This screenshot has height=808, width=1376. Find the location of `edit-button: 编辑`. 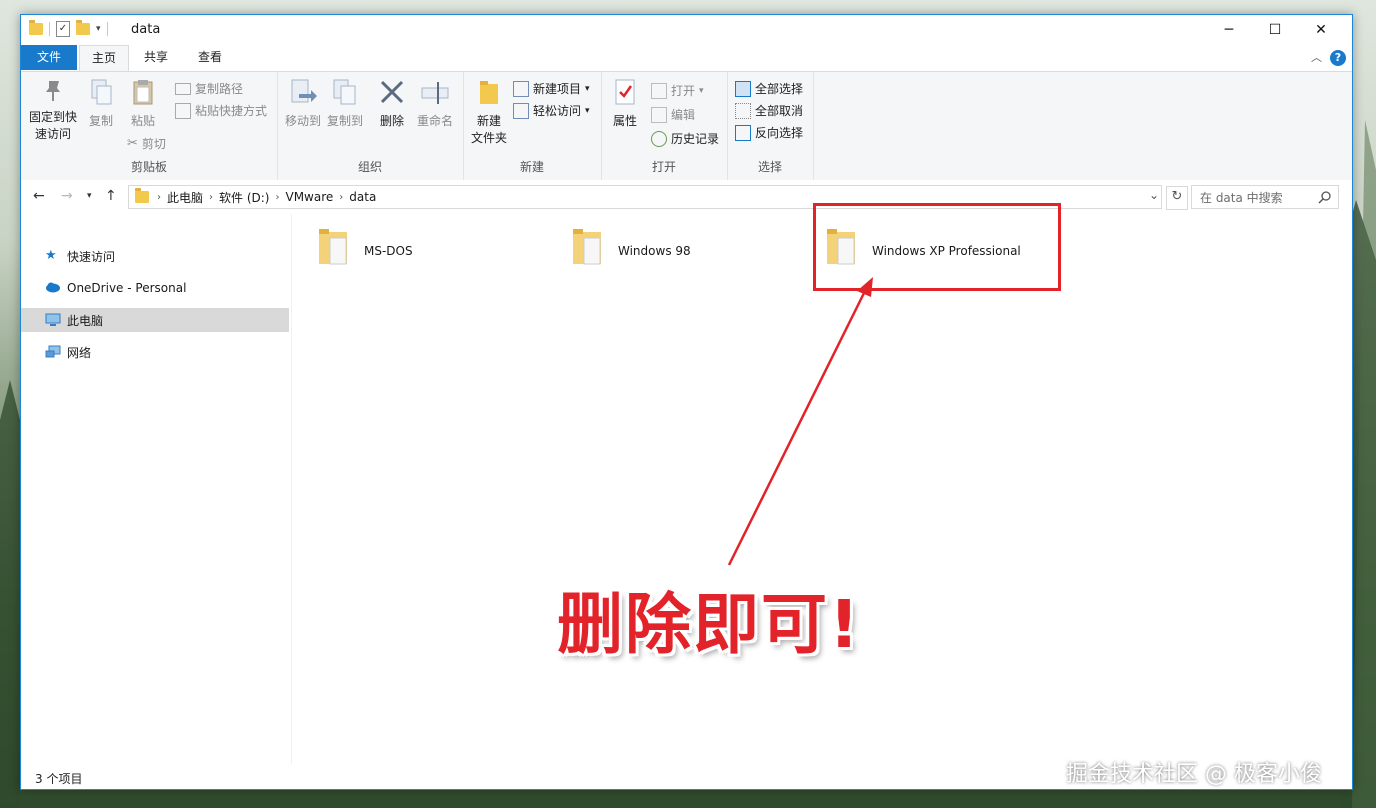

edit-button: 编辑 is located at coordinates (673, 114).